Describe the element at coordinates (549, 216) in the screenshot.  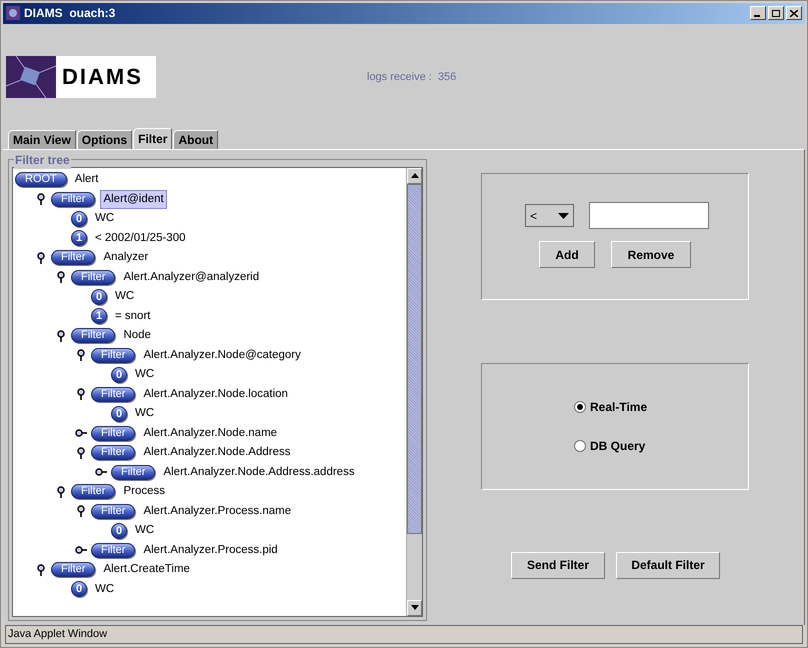
I see `operator-dropdown: <` at that location.